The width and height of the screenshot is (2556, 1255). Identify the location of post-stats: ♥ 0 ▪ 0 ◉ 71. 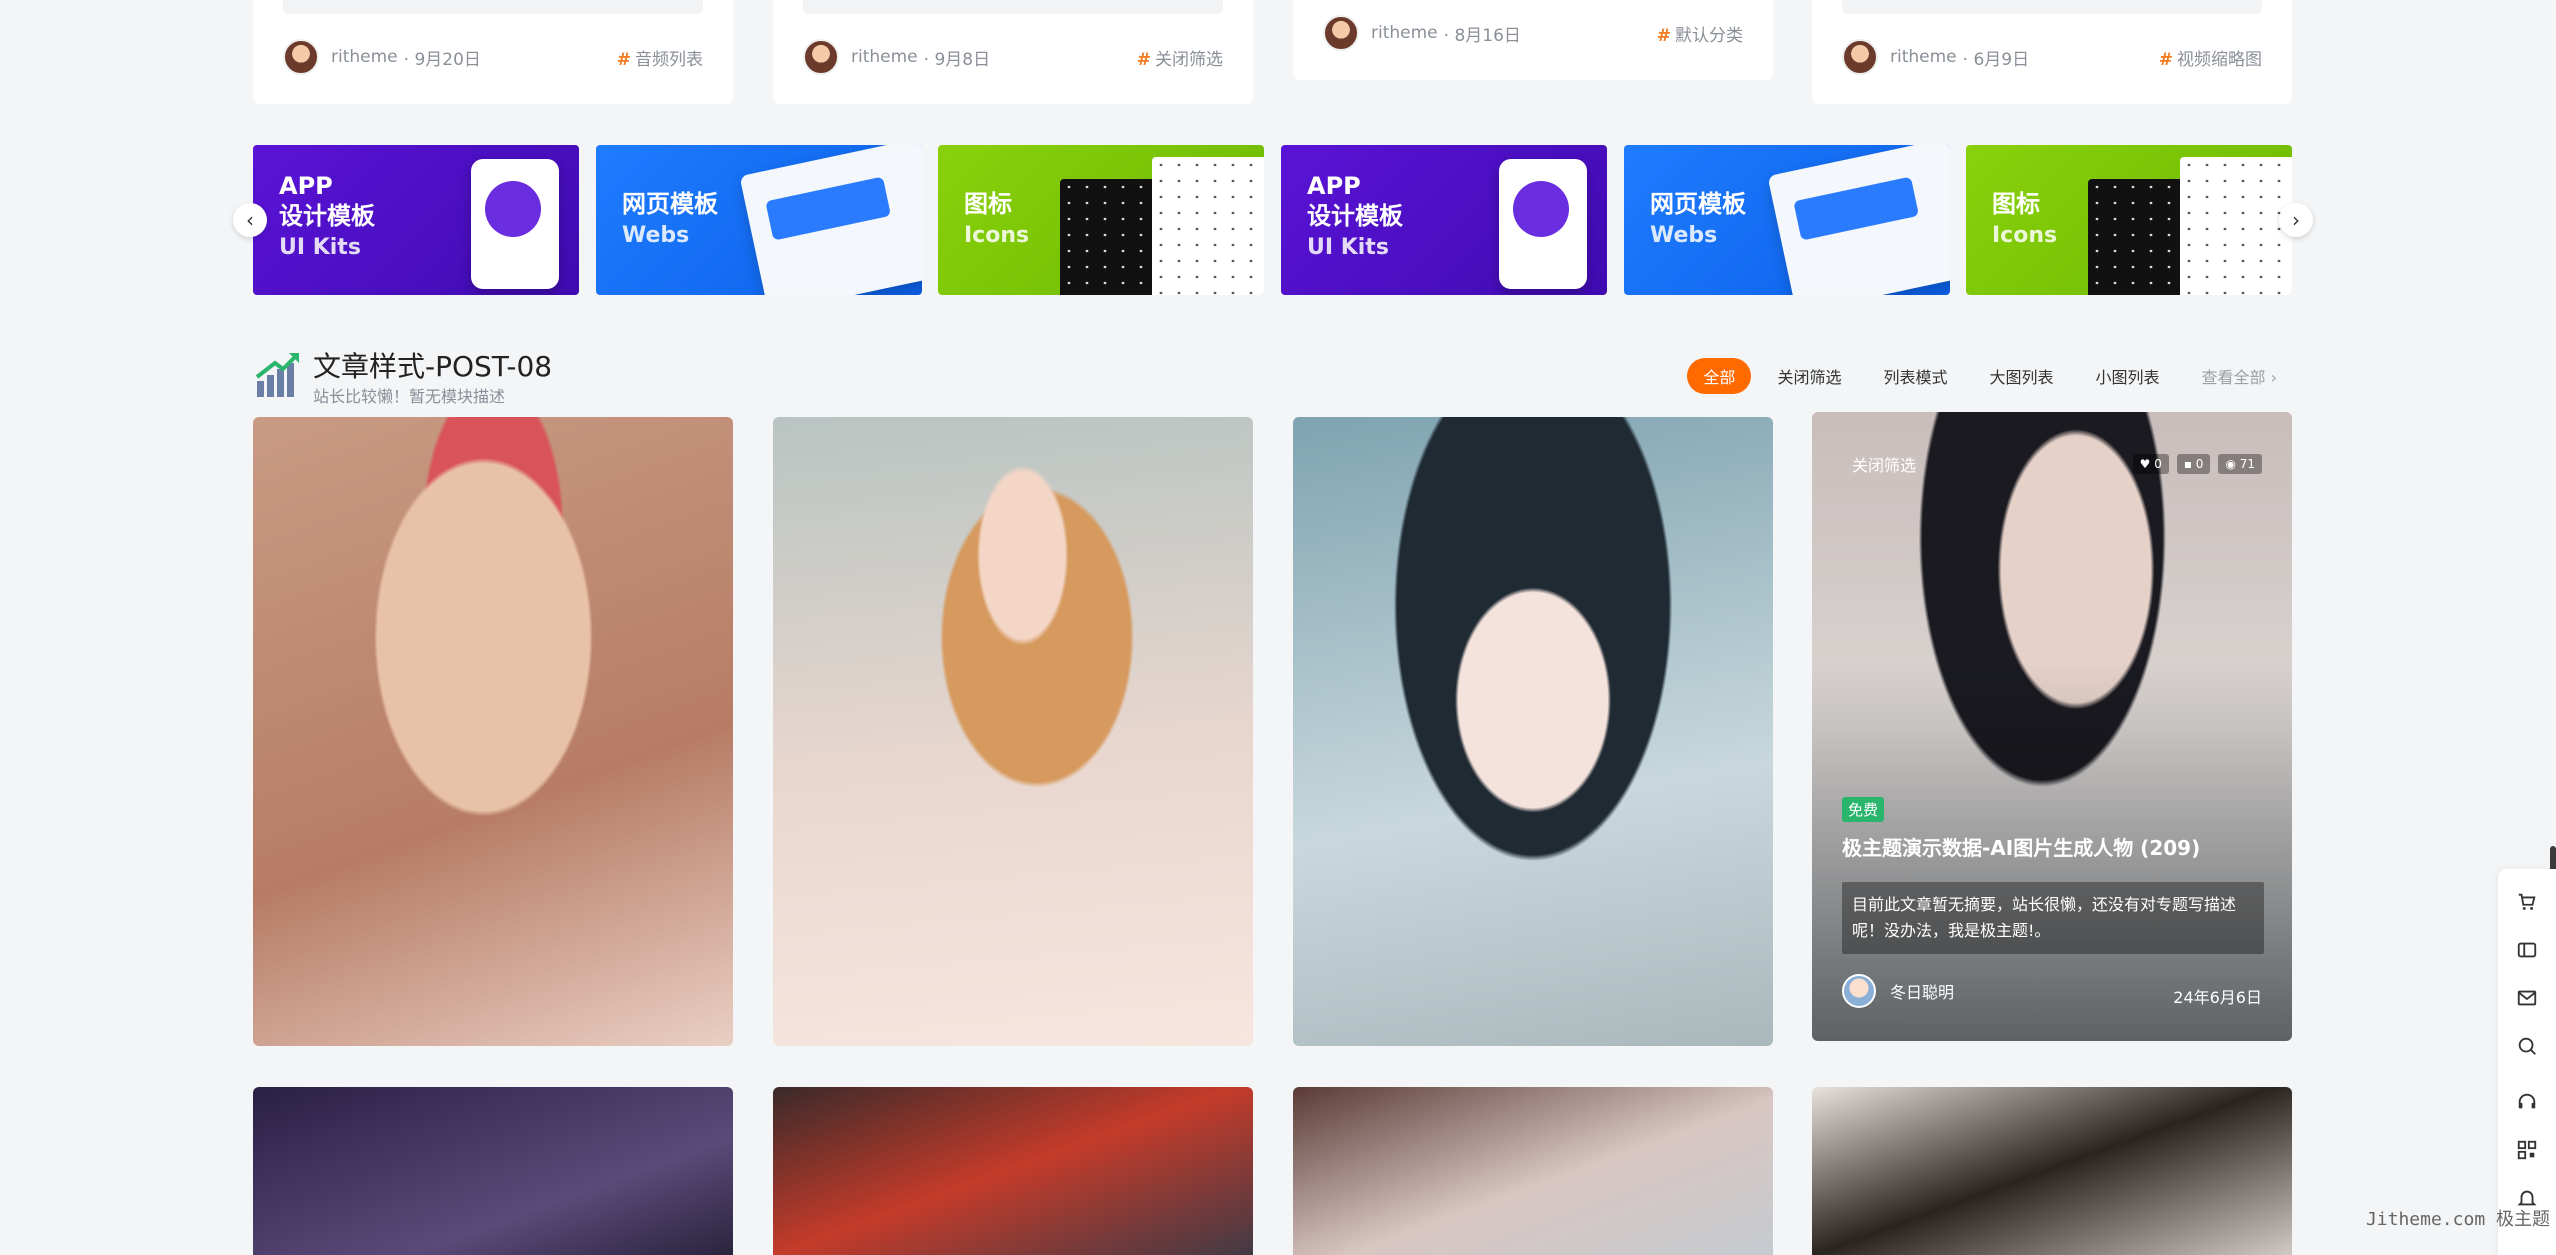
(2197, 464).